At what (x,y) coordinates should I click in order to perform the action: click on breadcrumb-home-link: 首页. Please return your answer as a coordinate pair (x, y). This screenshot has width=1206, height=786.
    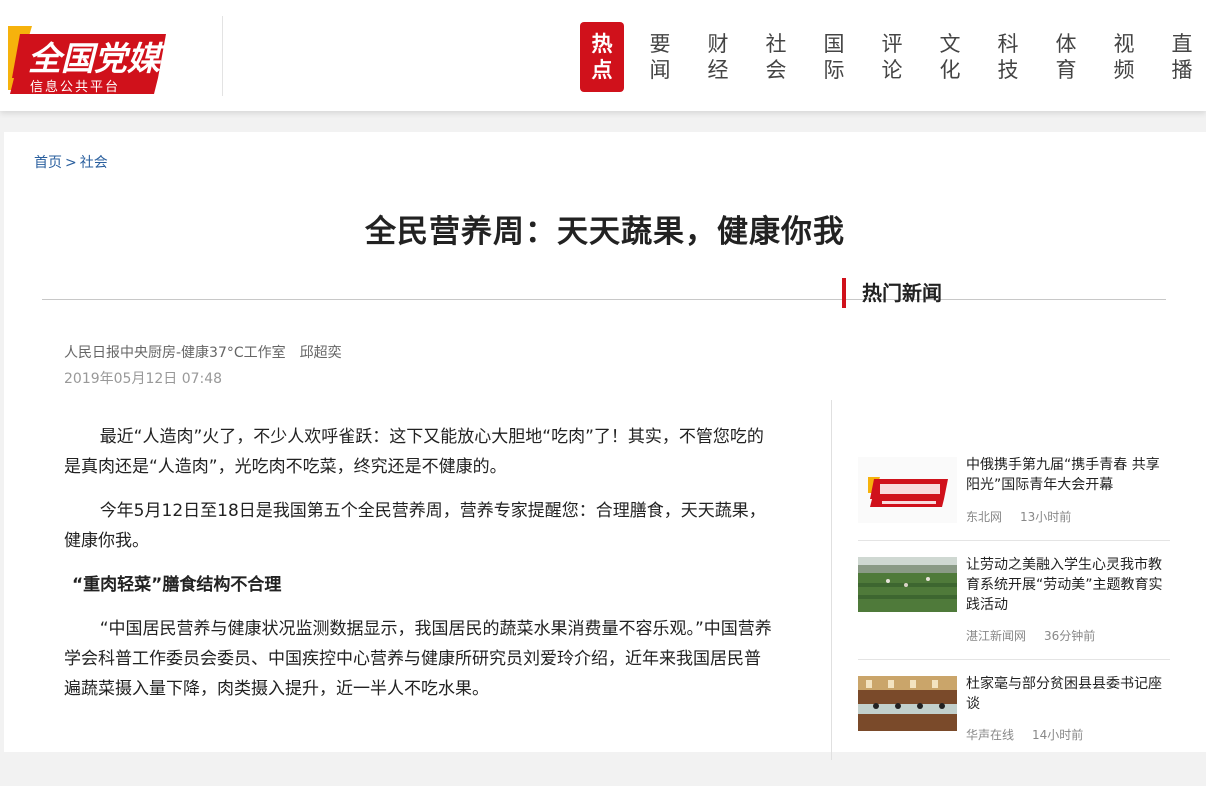
    Looking at the image, I should click on (48, 163).